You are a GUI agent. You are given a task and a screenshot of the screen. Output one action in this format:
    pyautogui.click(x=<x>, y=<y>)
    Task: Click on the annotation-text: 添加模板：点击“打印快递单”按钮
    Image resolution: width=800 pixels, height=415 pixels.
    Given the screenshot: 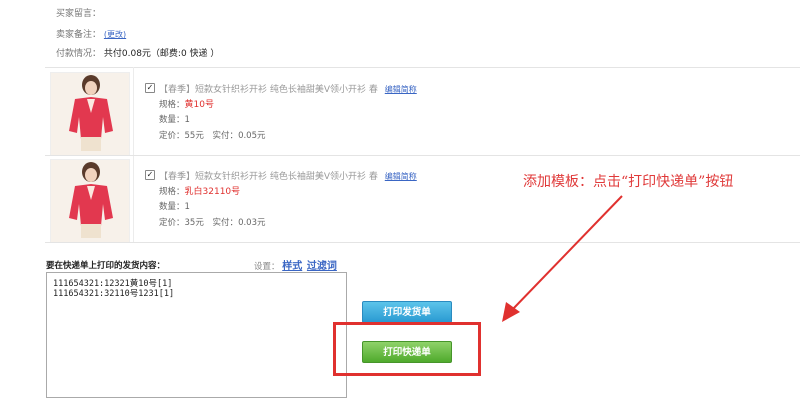 What is the action you would take?
    pyautogui.click(x=628, y=182)
    